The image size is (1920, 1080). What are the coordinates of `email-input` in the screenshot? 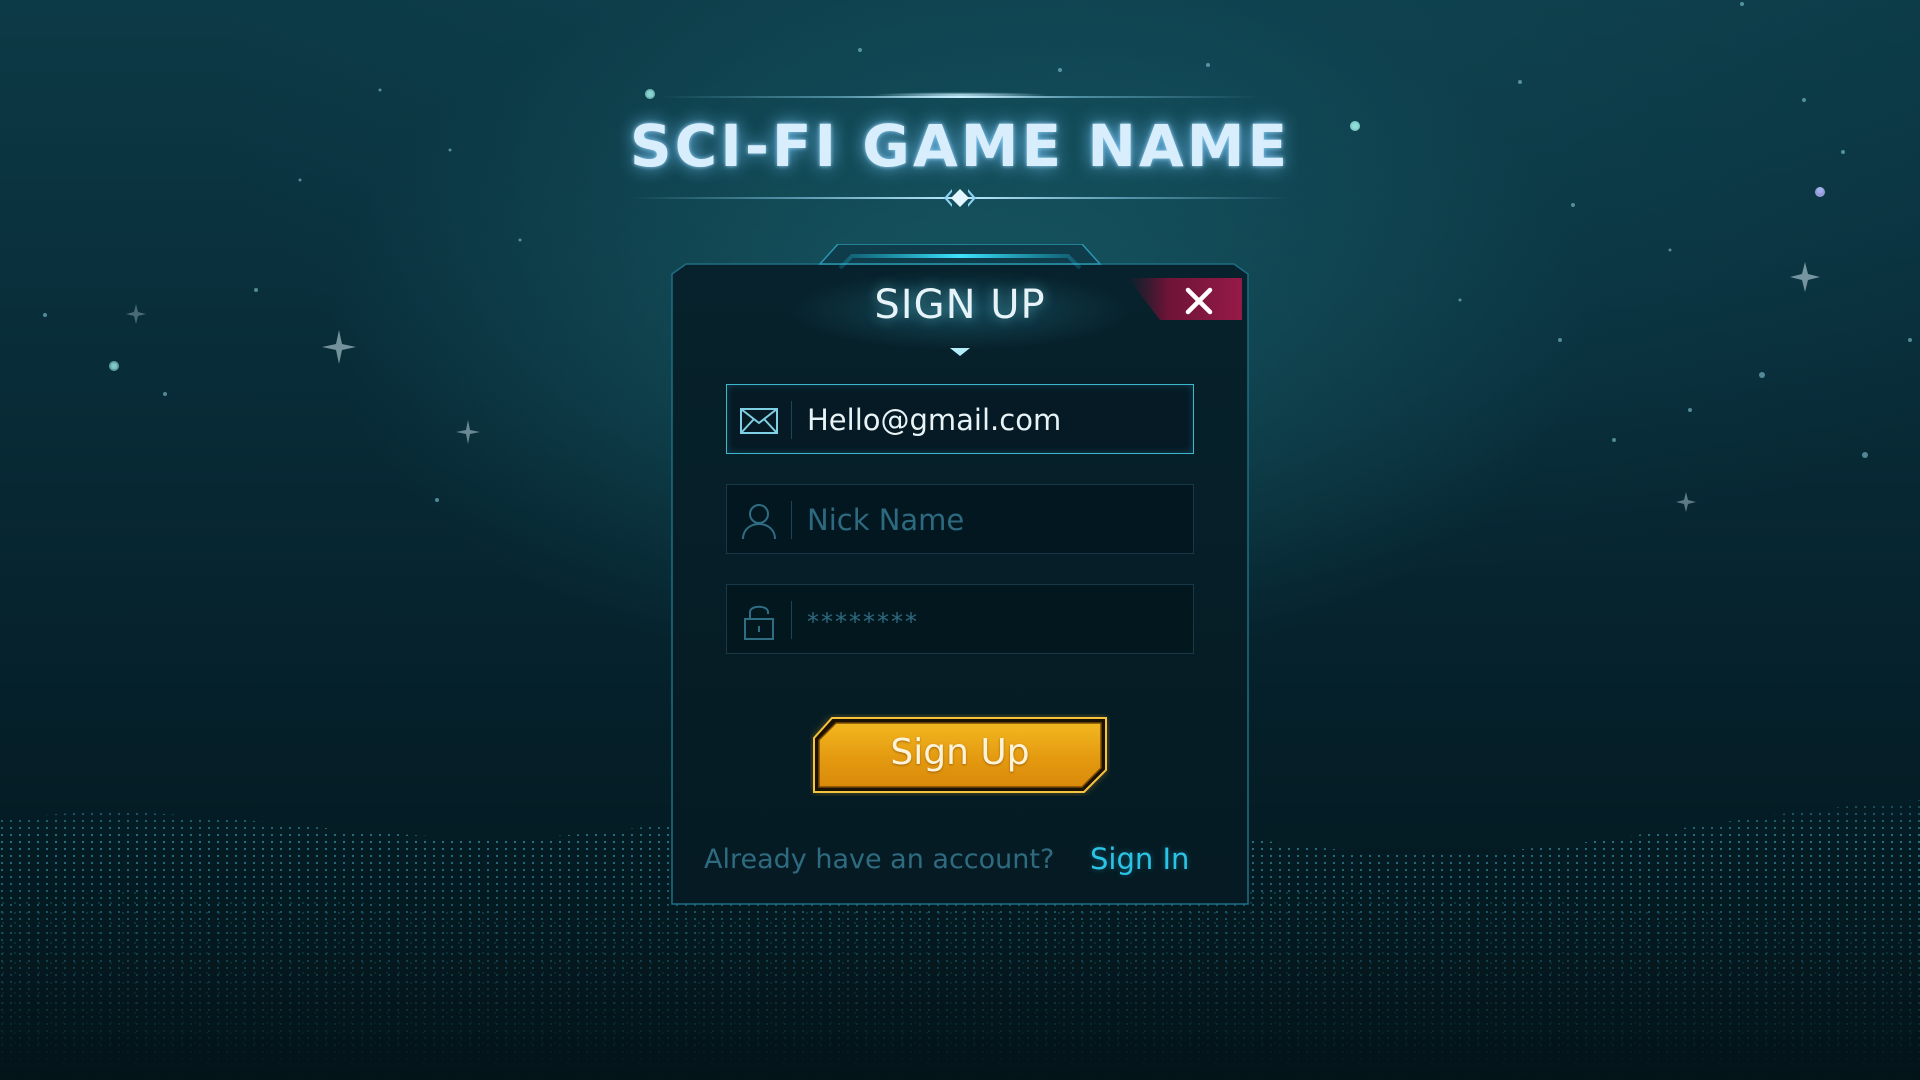 It's located at (992, 420).